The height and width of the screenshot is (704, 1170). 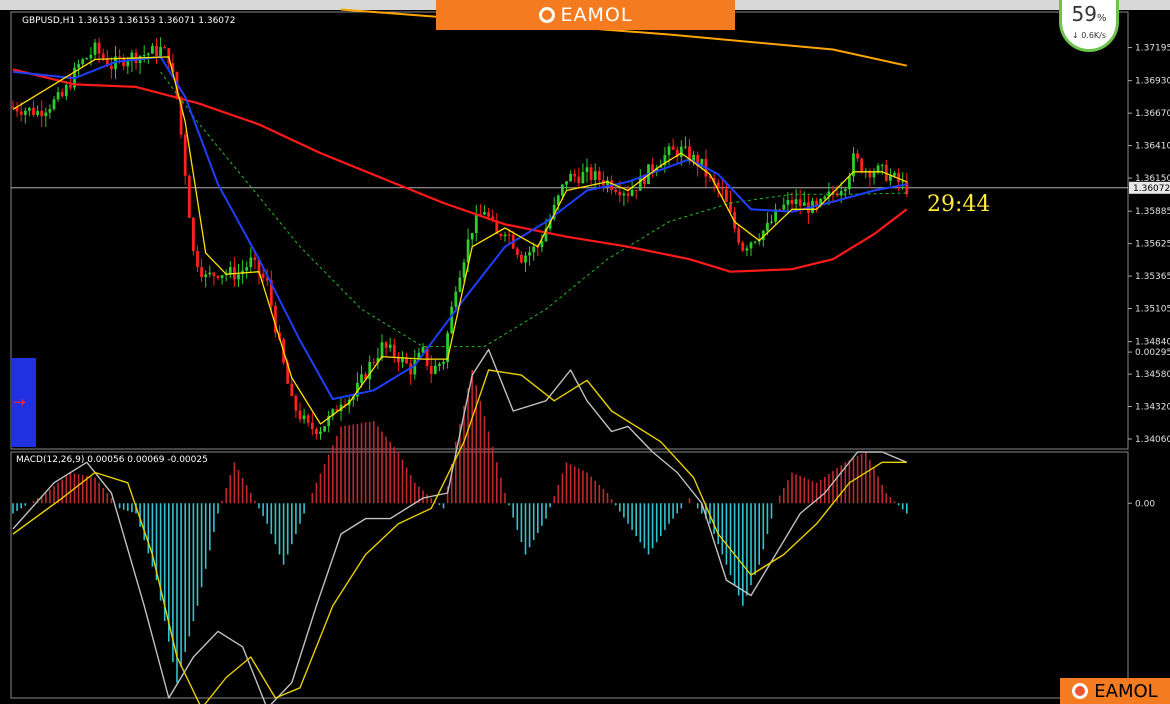 What do you see at coordinates (1152, 310) in the screenshot?
I see `price-tick-label: 1.35105` at bounding box center [1152, 310].